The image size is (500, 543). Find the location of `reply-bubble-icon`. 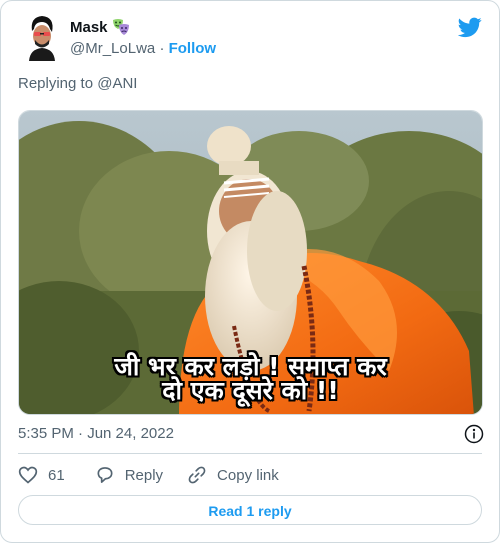

reply-bubble-icon is located at coordinates (105, 475).